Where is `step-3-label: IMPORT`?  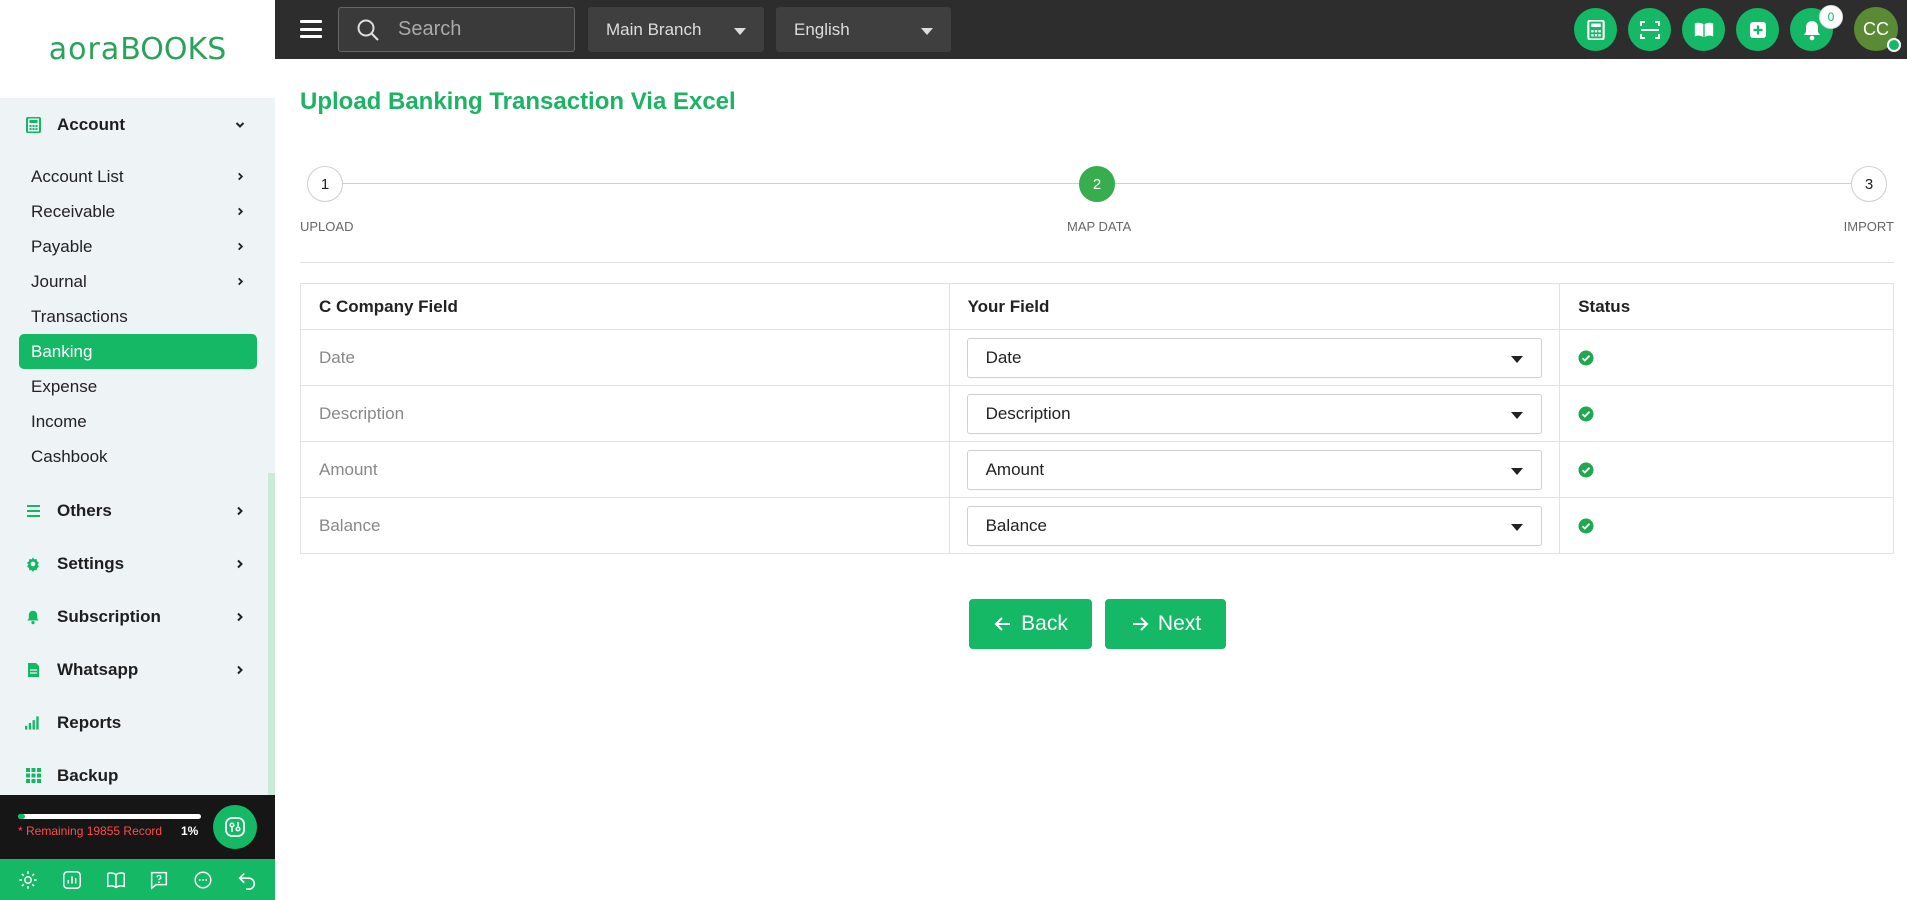 step-3-label: IMPORT is located at coordinates (1868, 226).